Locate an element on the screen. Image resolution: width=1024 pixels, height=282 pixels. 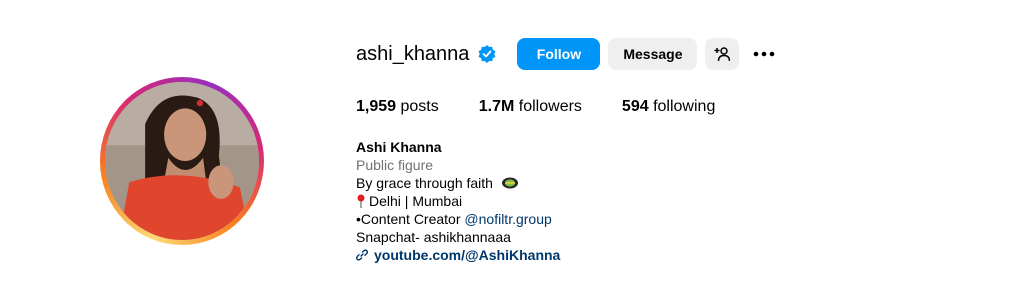
rugby-ball-emoji-icon is located at coordinates (509, 183).